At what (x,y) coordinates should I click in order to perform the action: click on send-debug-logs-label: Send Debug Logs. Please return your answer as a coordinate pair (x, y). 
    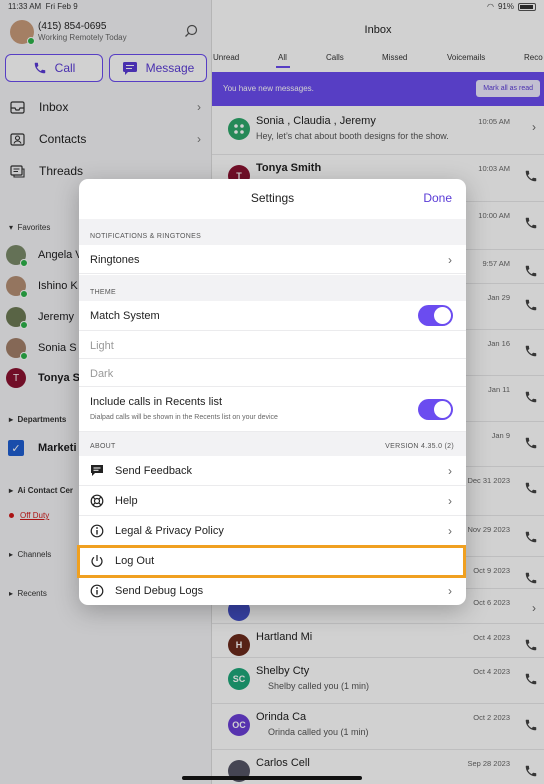
    Looking at the image, I should click on (159, 591).